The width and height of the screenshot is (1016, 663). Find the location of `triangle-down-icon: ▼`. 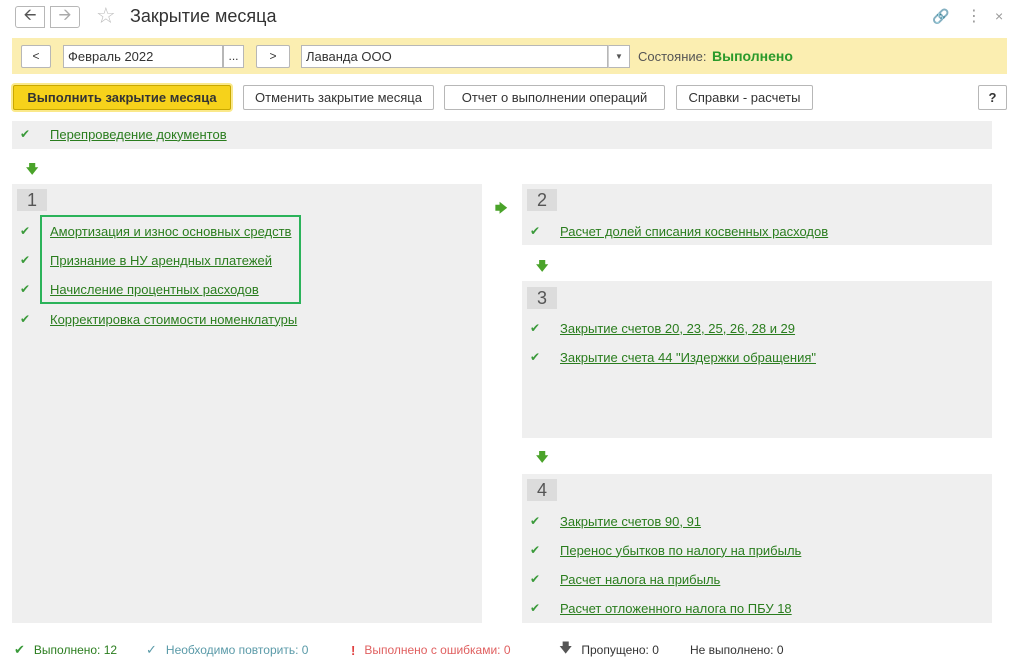

triangle-down-icon: ▼ is located at coordinates (619, 56).